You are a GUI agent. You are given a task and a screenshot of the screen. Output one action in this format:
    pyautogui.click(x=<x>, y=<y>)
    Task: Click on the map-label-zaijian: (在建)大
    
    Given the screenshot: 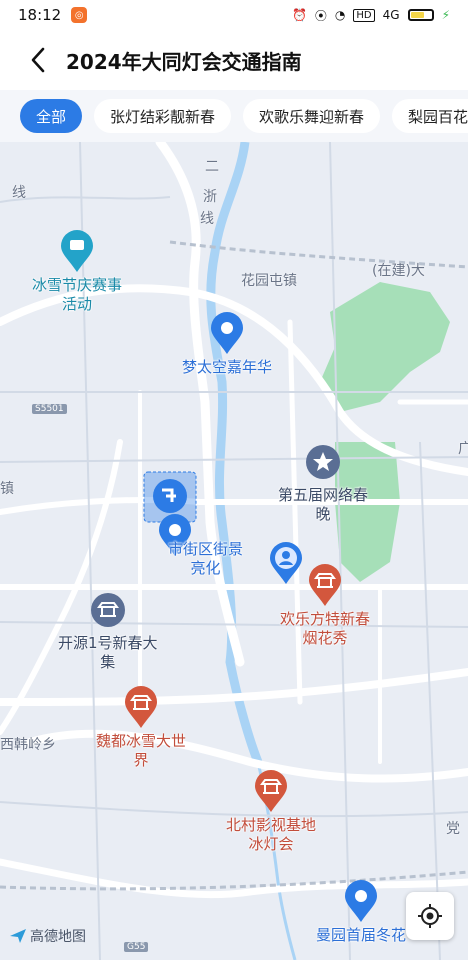 What is the action you would take?
    pyautogui.click(x=398, y=271)
    